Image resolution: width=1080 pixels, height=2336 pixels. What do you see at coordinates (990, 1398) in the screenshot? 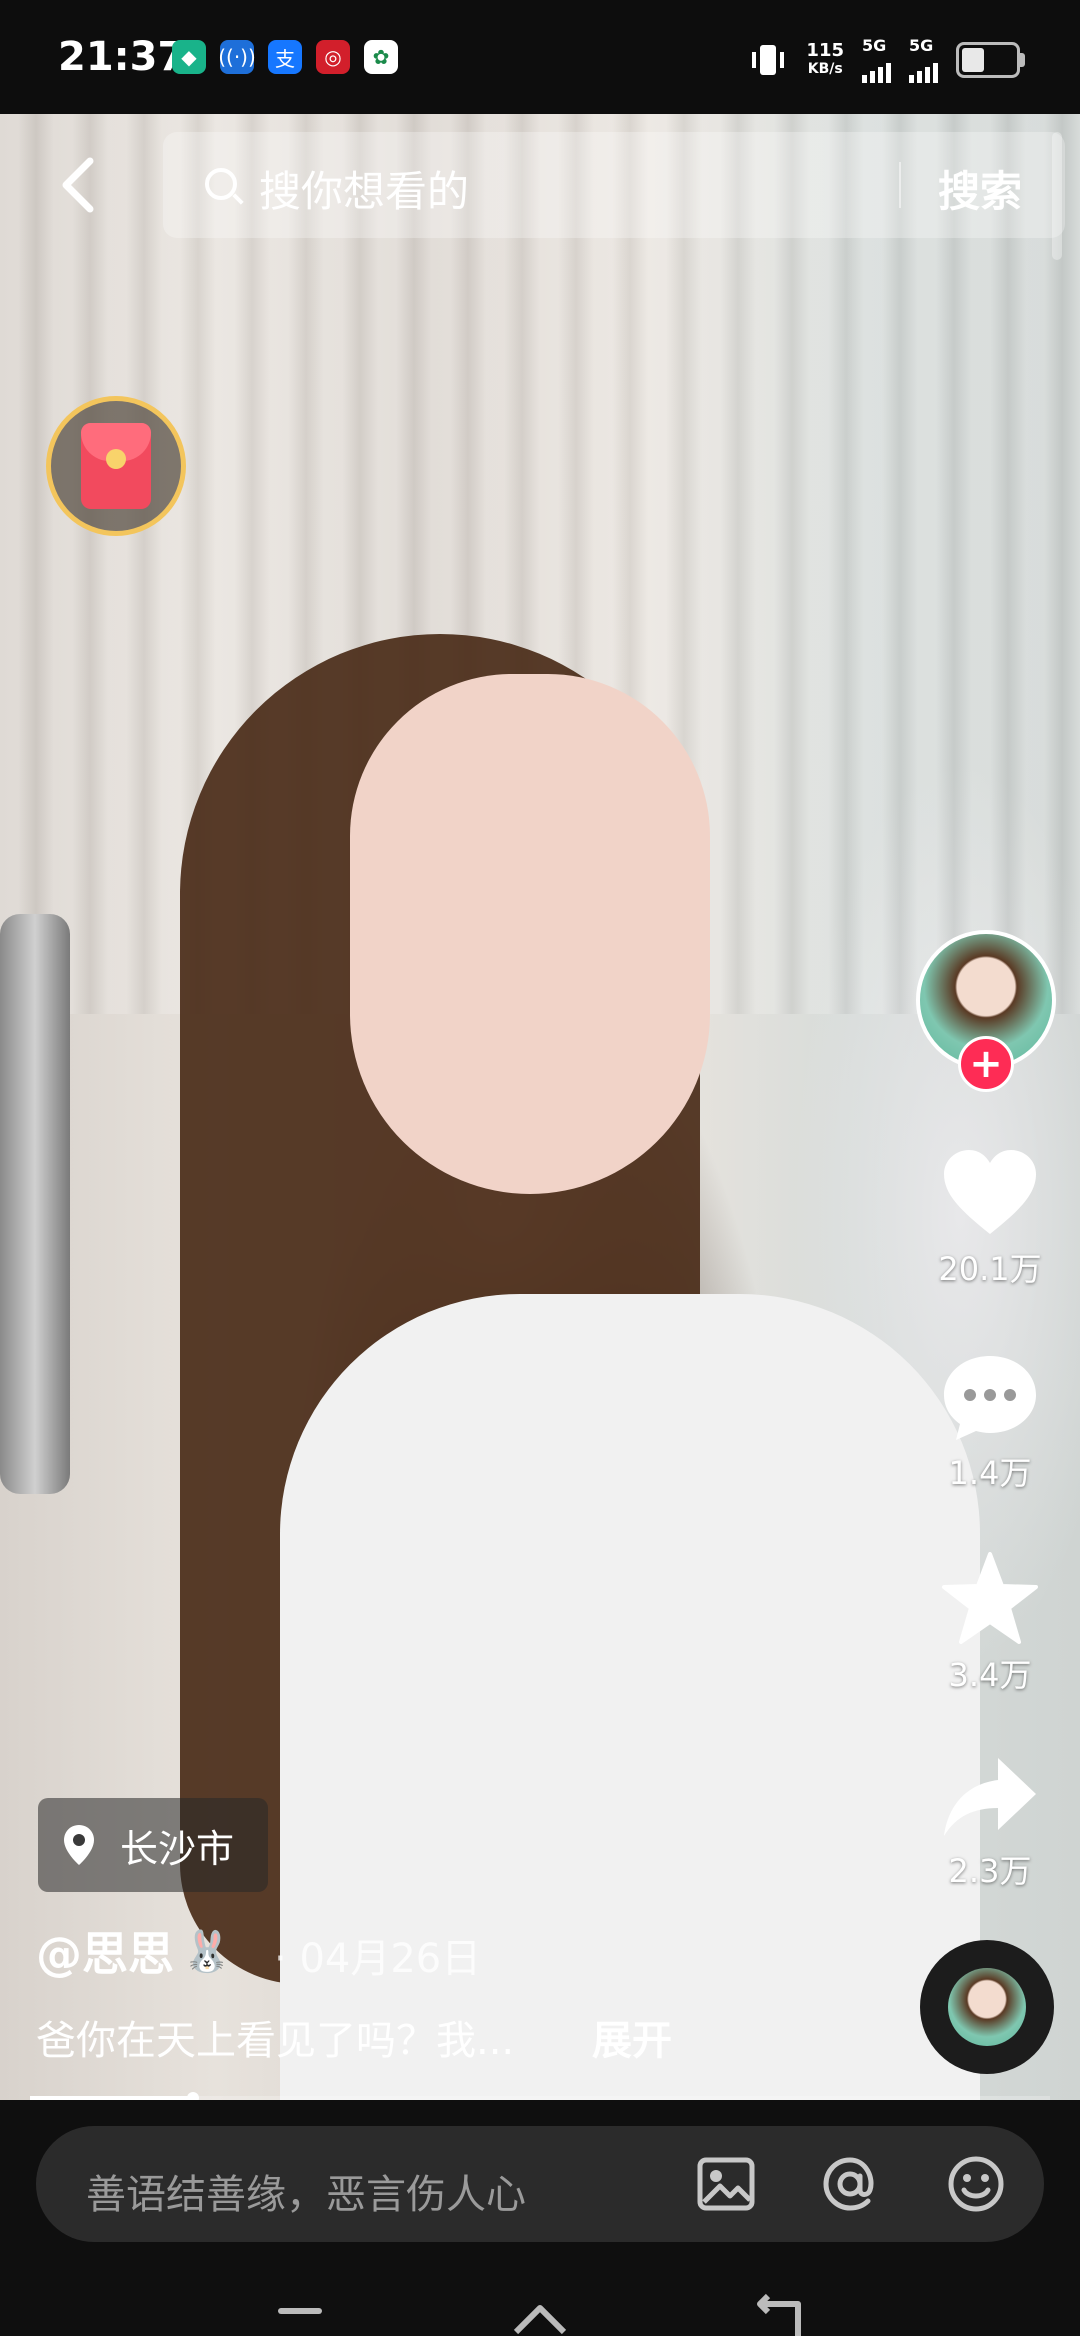
I see `comment-bubble-icon` at bounding box center [990, 1398].